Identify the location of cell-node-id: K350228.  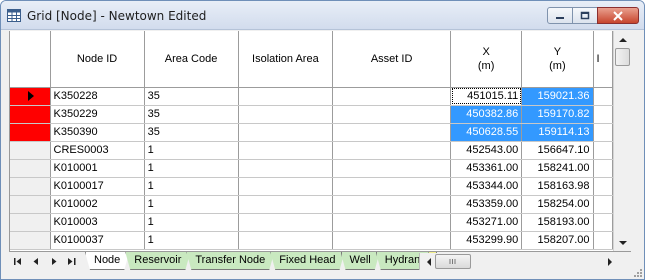
(97, 96).